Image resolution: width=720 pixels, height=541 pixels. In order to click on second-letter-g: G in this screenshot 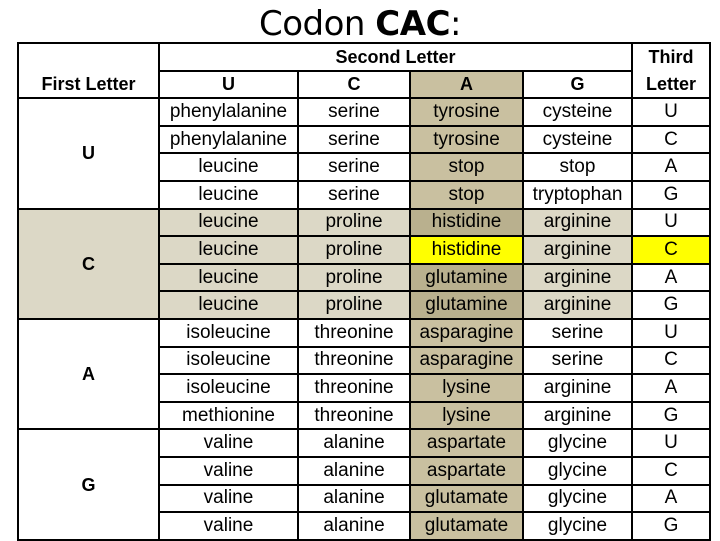, I will do `click(577, 84)`.